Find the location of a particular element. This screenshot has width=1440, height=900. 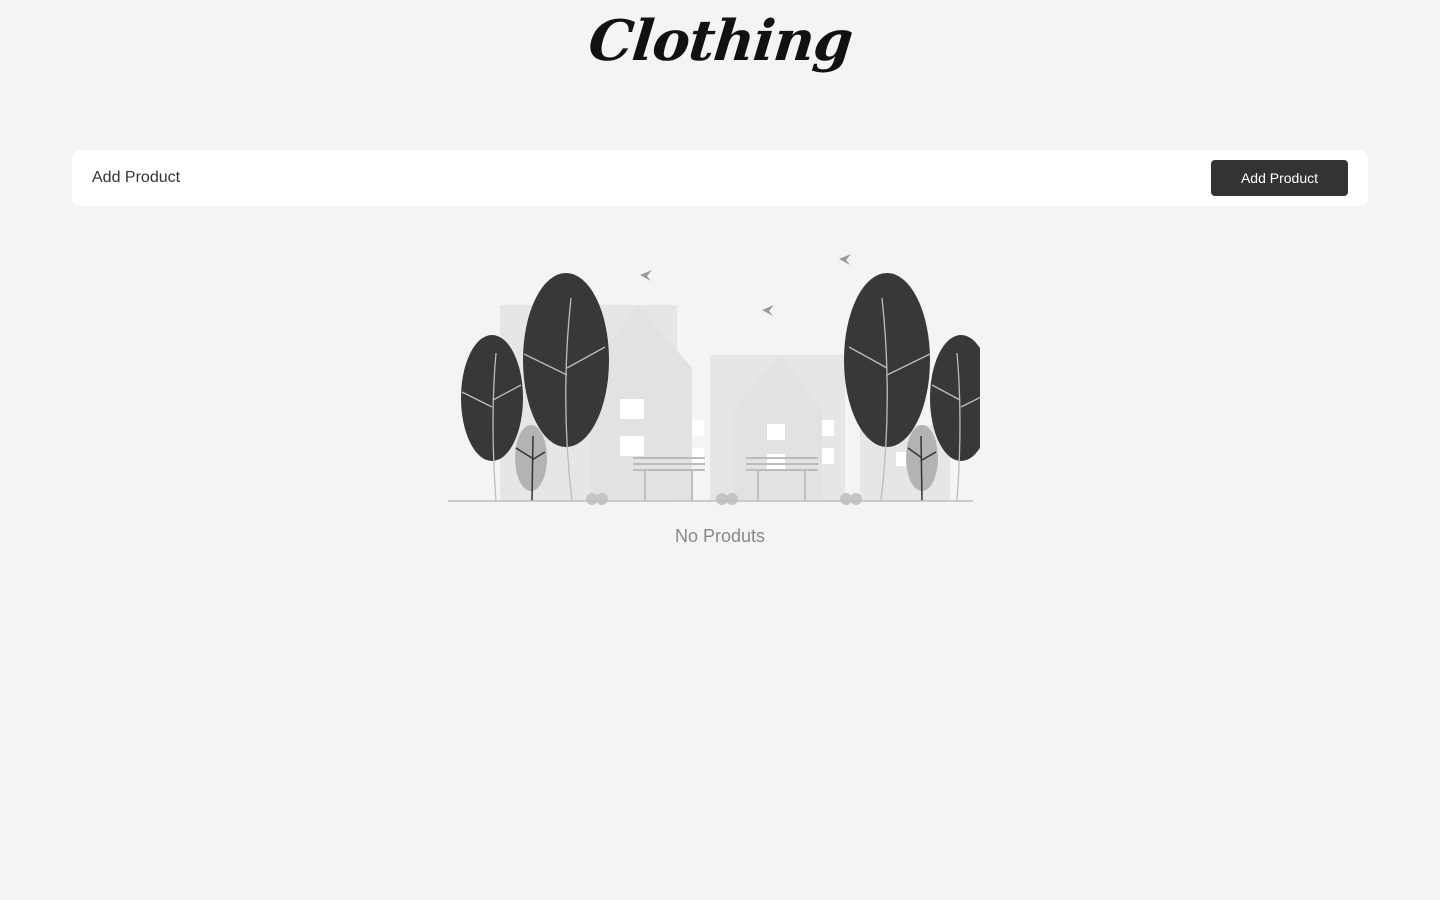

site-header: Clothing is located at coordinates (720, 55).